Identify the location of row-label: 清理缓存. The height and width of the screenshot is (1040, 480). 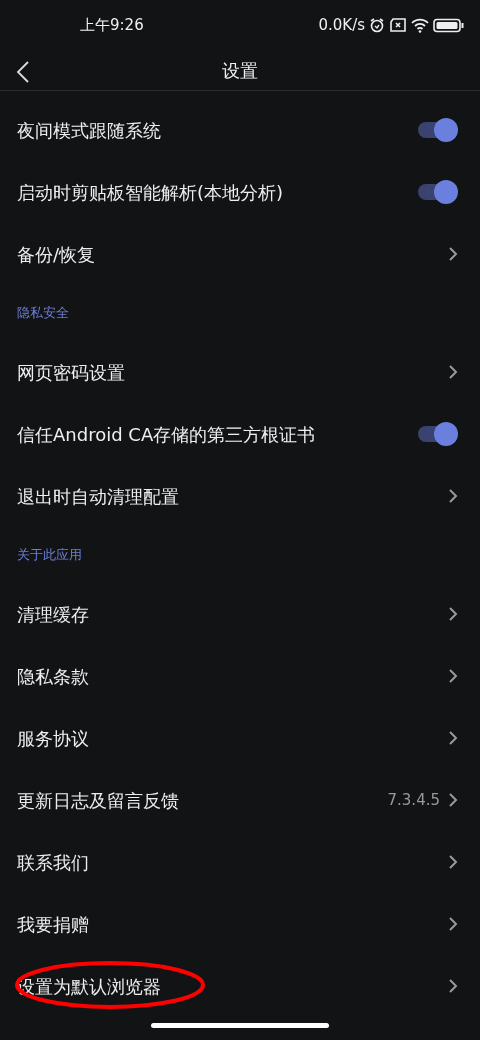
(53, 614).